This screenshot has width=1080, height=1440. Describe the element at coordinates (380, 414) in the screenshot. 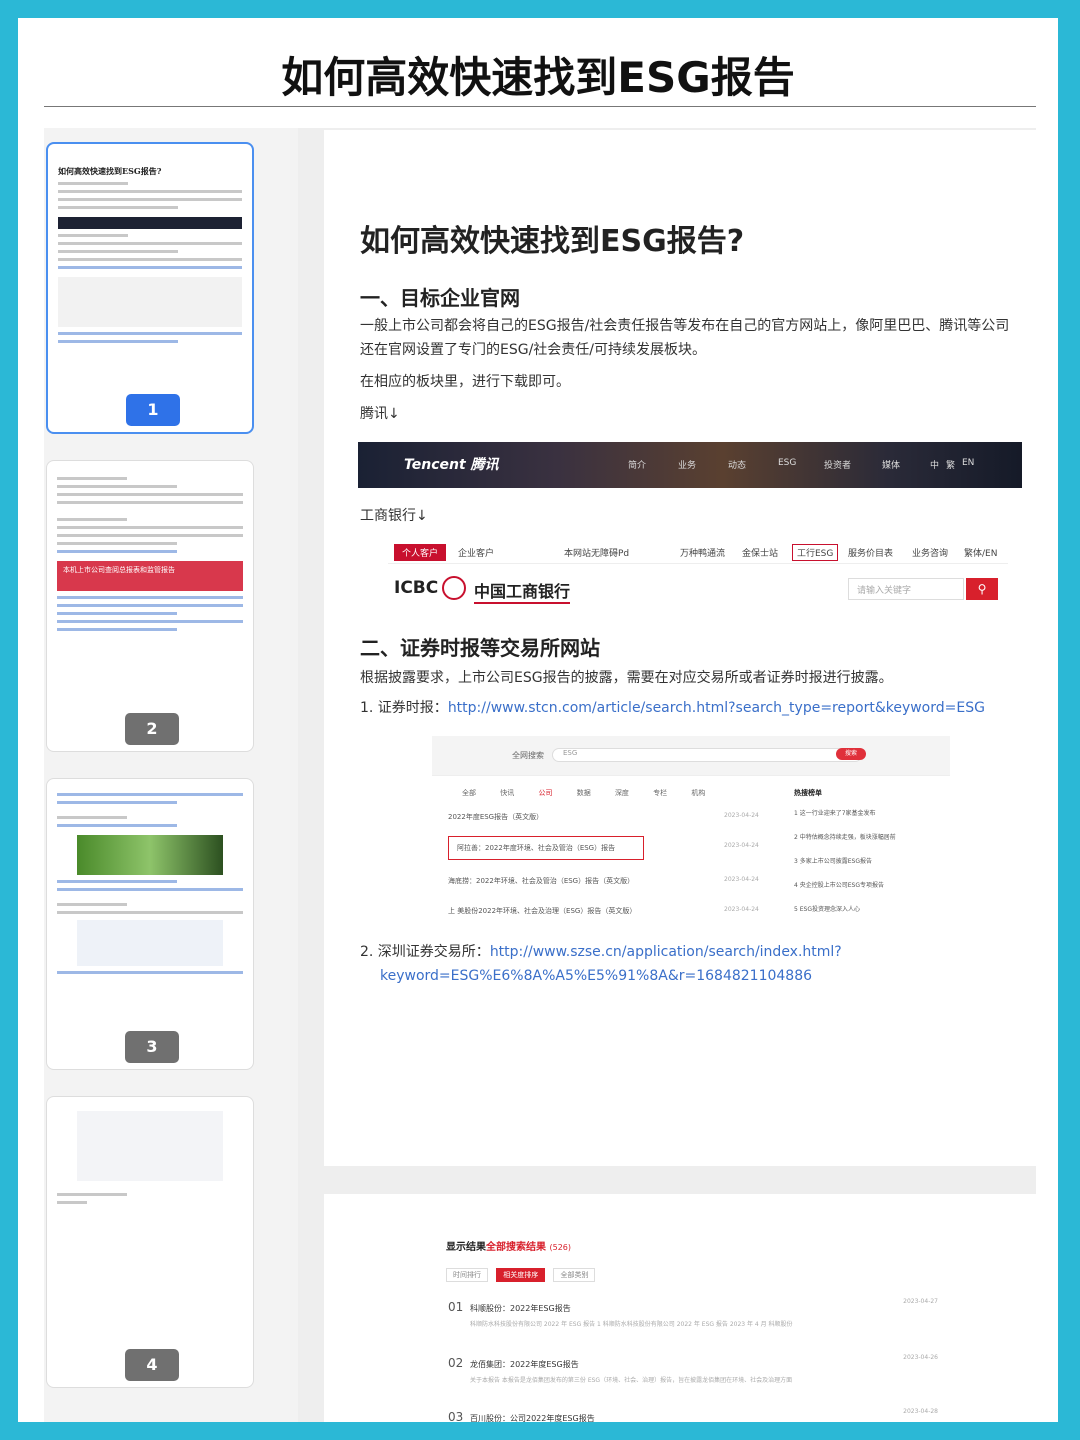

I see `tencent-label: 腾讯↓` at that location.